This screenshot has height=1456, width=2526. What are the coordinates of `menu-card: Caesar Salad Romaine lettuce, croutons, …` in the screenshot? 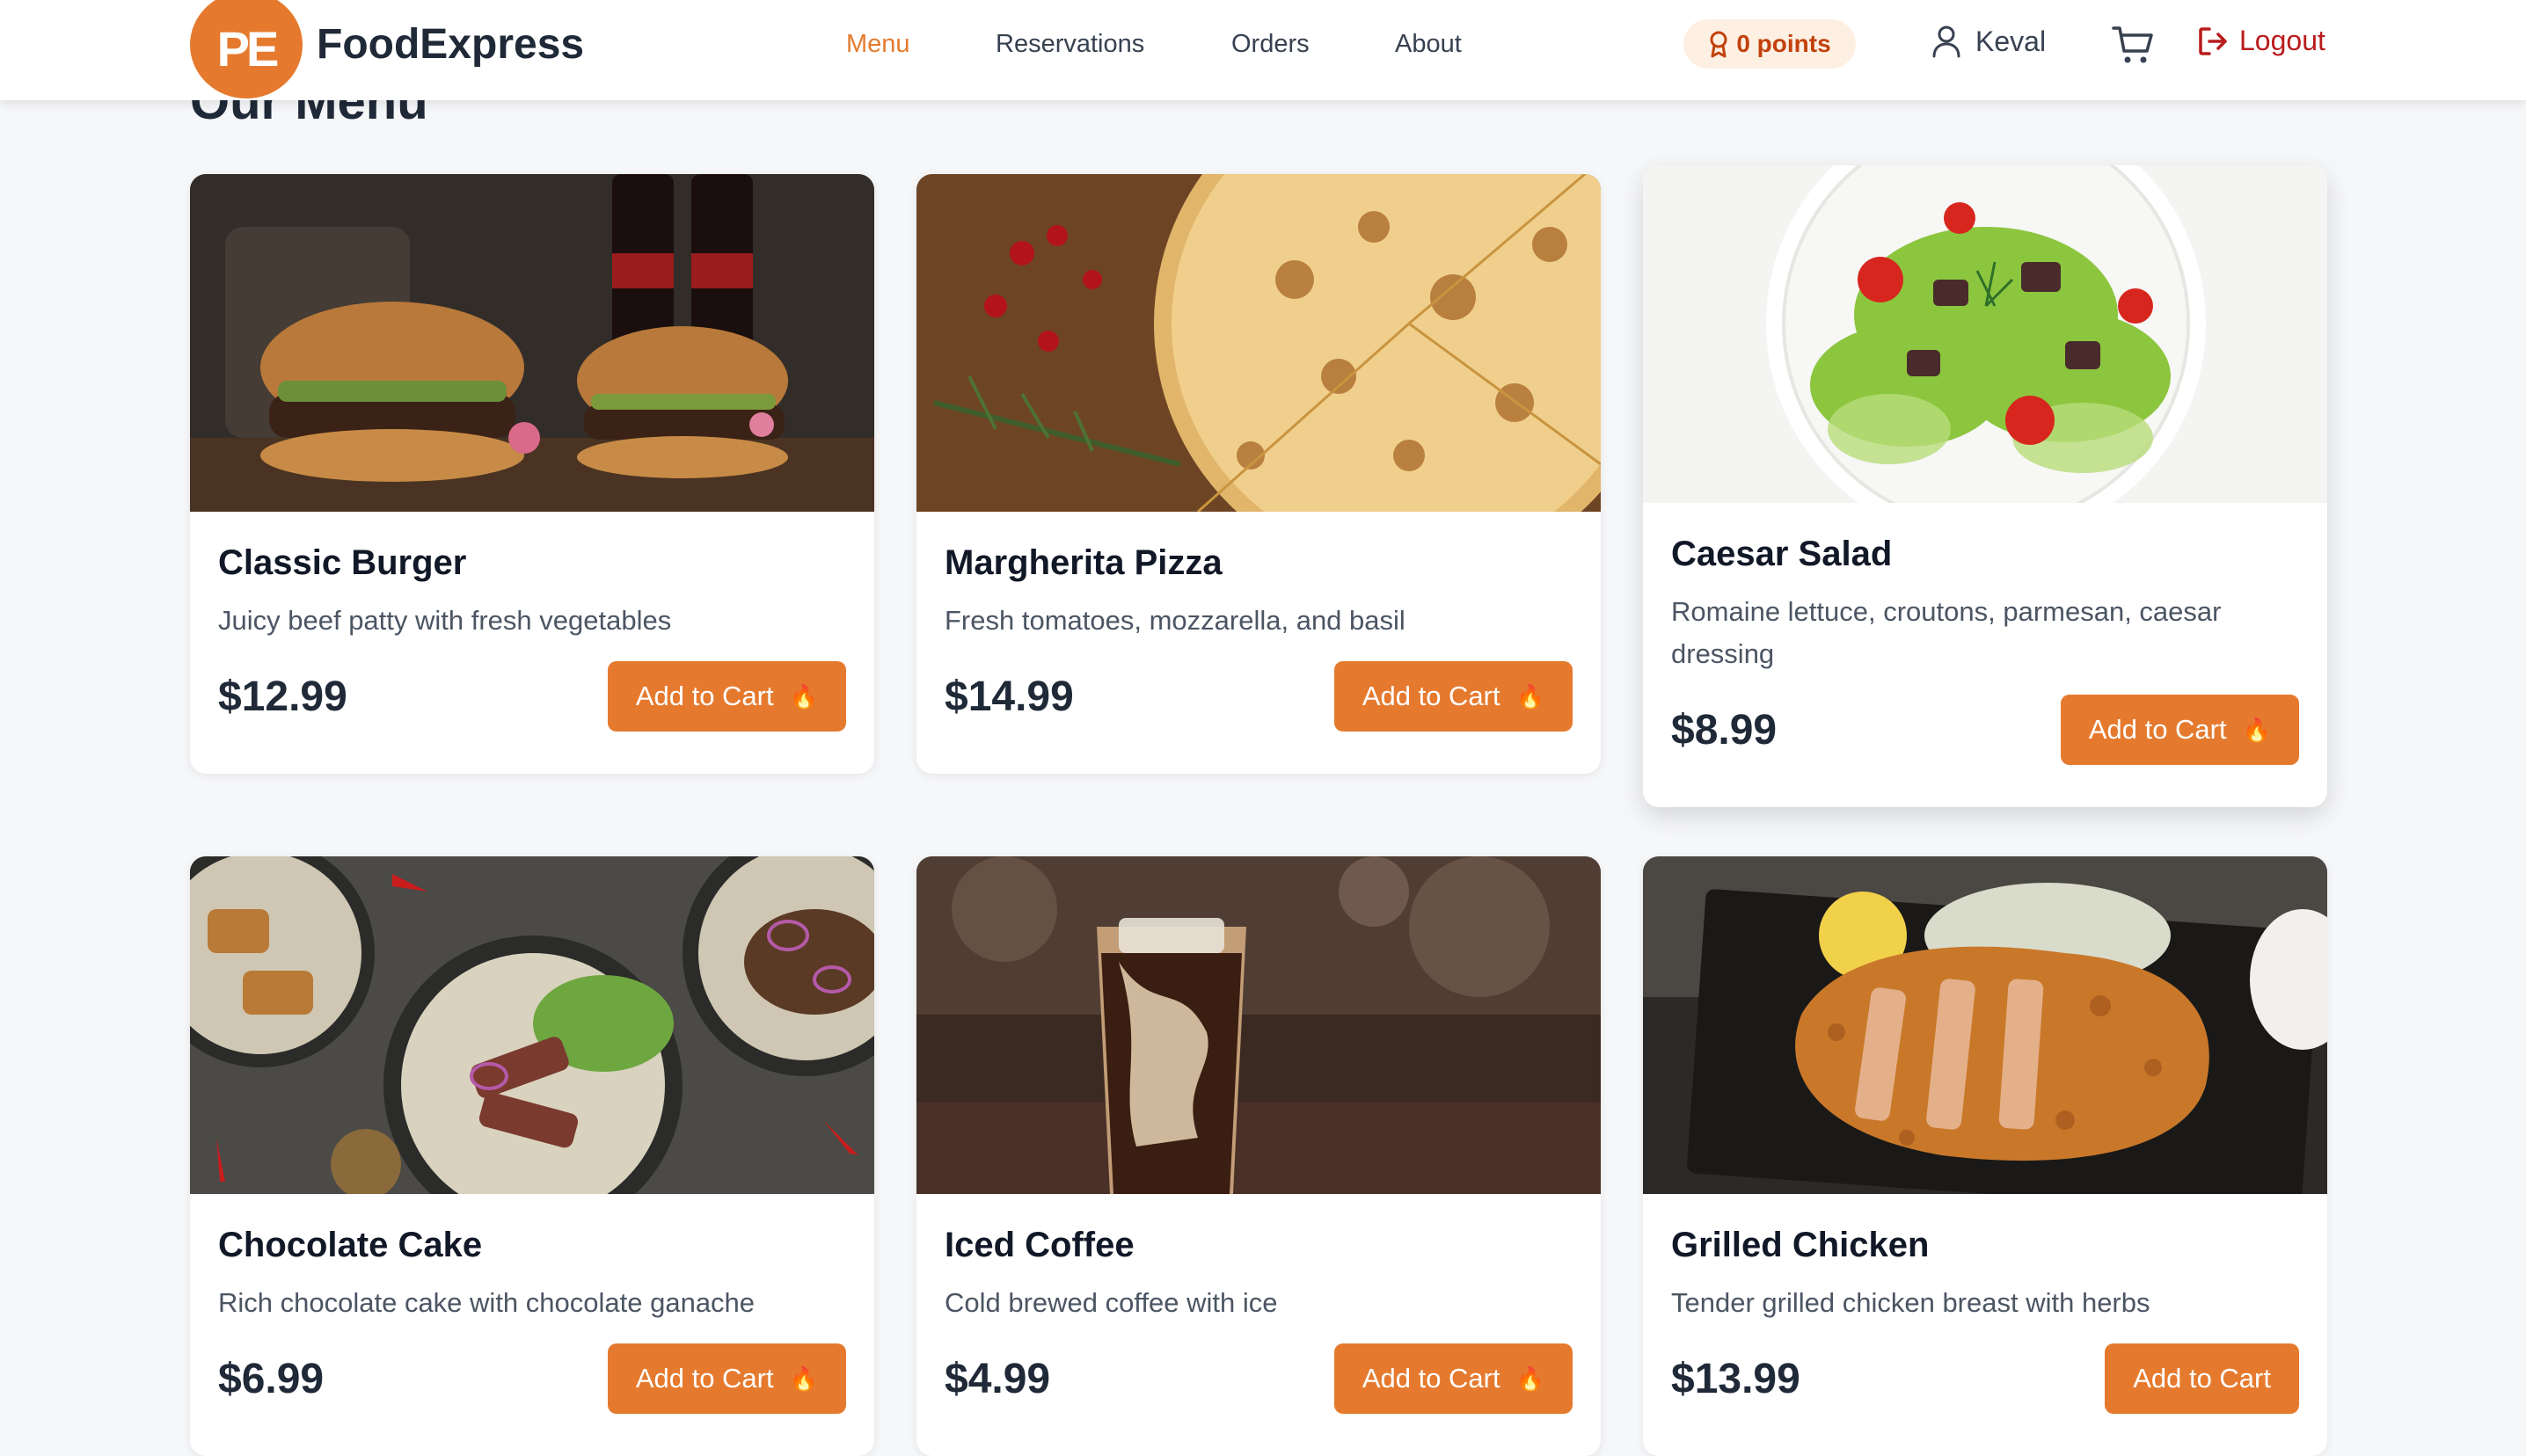 It's located at (1985, 486).